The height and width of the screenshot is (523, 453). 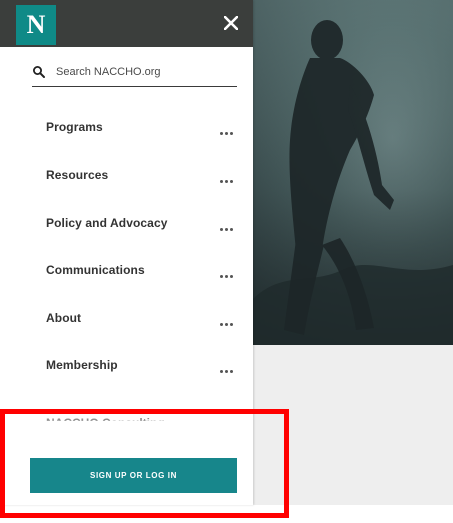 I want to click on nav-item-programs: Programs, so click(x=126, y=128).